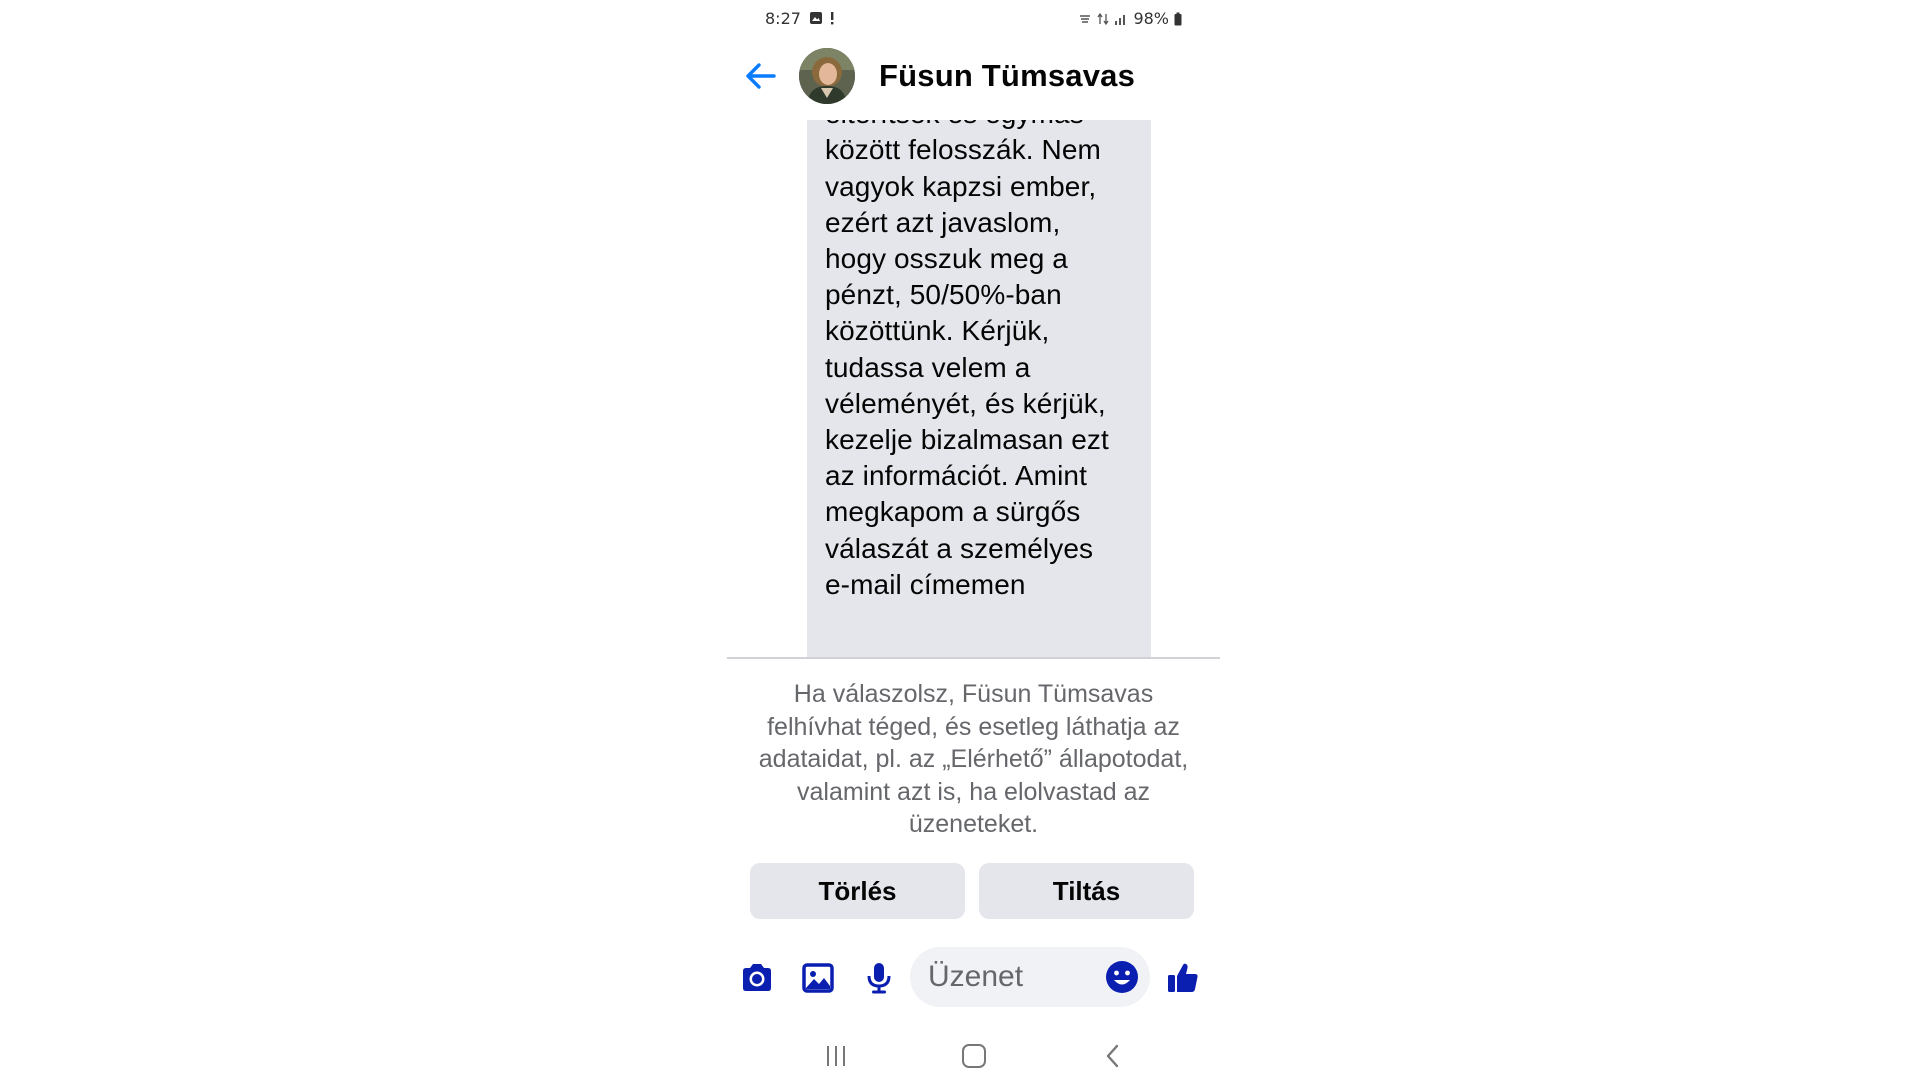  I want to click on data-icon, so click(1103, 18).